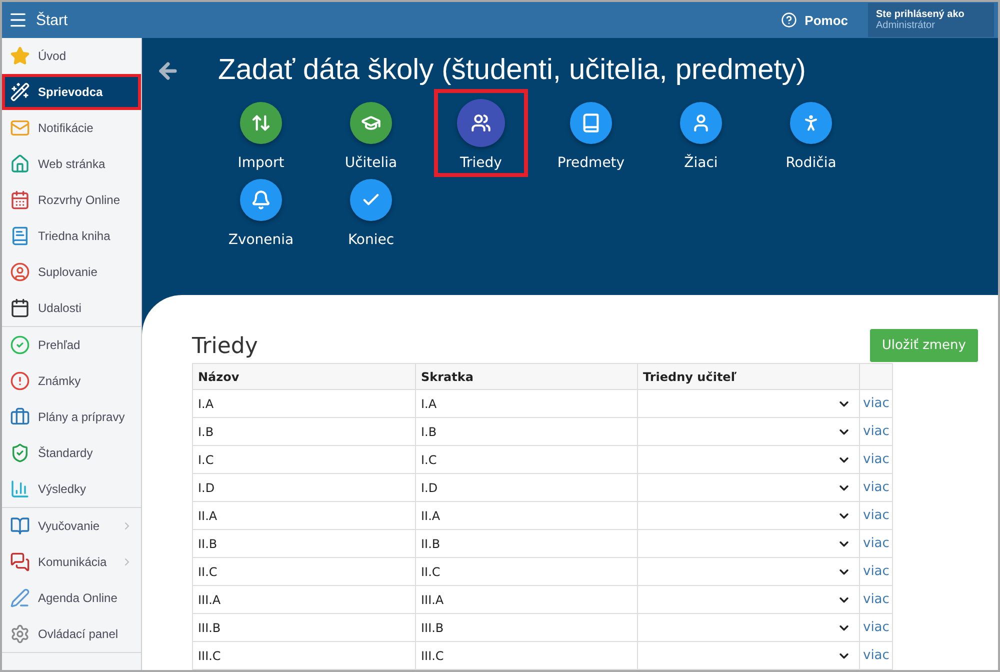  Describe the element at coordinates (512, 70) in the screenshot. I see `page-title: Zadať dáta školy (študenti, učitelia, predmety)` at that location.